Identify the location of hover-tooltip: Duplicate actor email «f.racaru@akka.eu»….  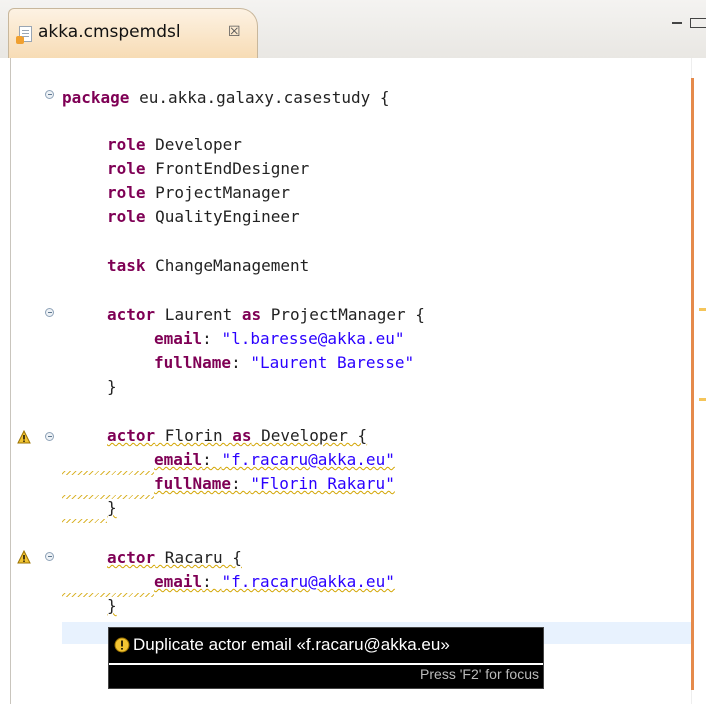
(326, 658).